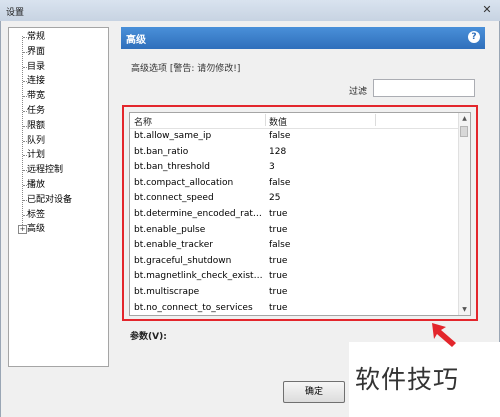 This screenshot has width=500, height=417. What do you see at coordinates (295, 215) in the screenshot?
I see `table-row: bt.determine_encoded_rate_... true` at bounding box center [295, 215].